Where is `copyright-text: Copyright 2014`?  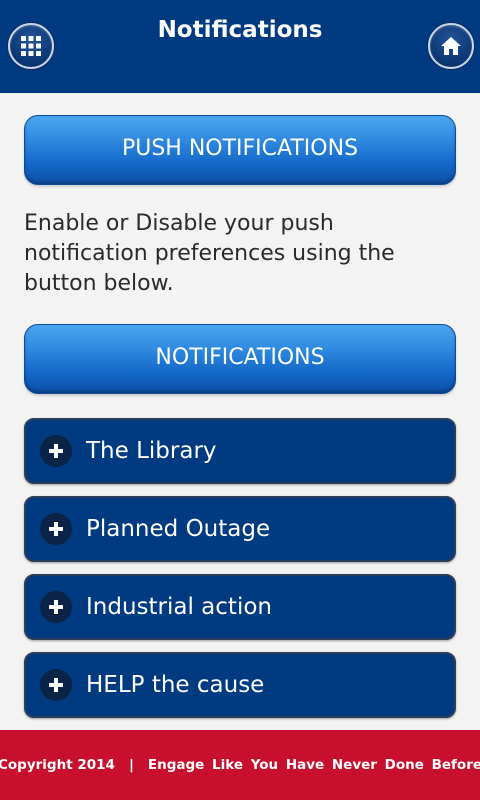
copyright-text: Copyright 2014 is located at coordinates (57, 765).